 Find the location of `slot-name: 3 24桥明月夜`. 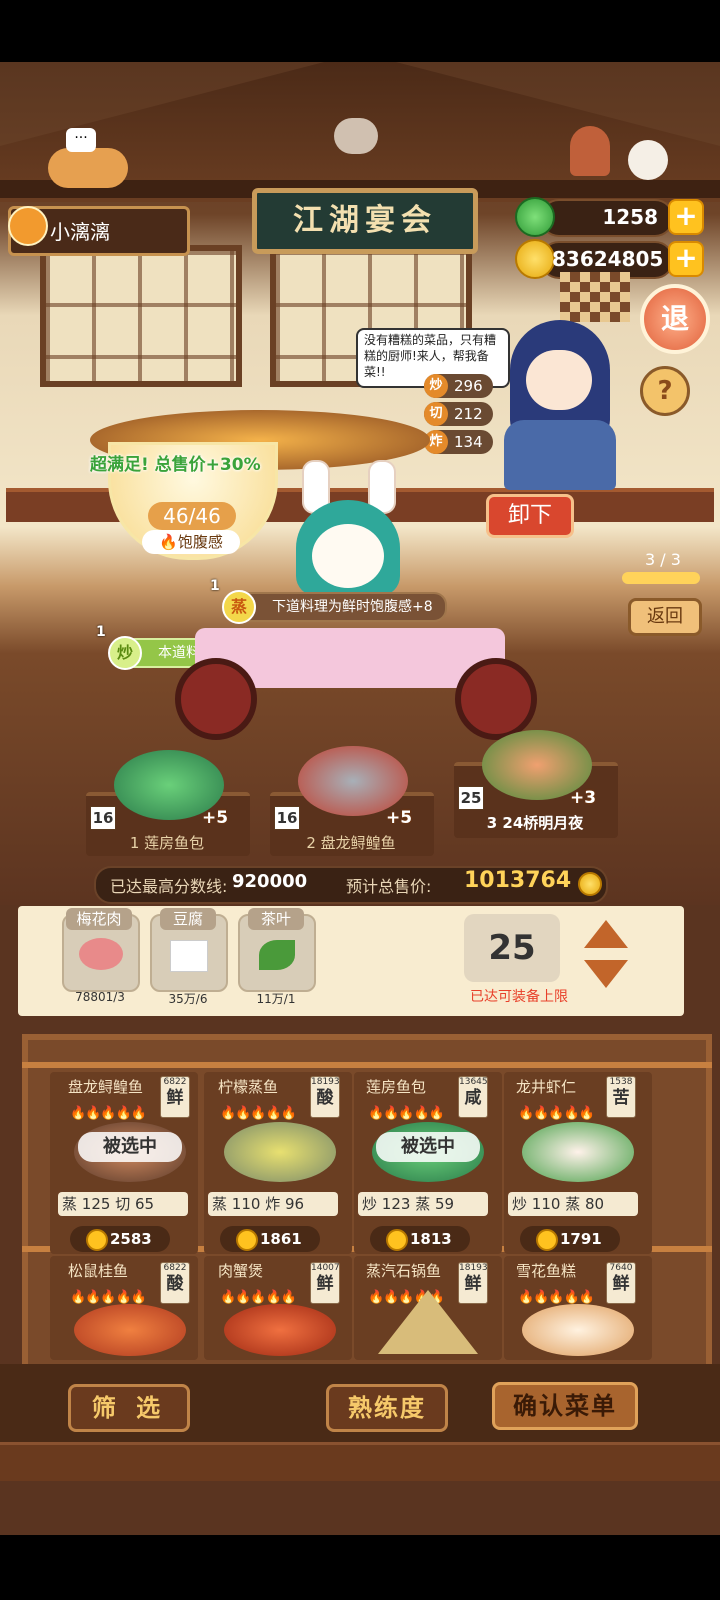

slot-name: 3 24桥明月夜 is located at coordinates (535, 822).